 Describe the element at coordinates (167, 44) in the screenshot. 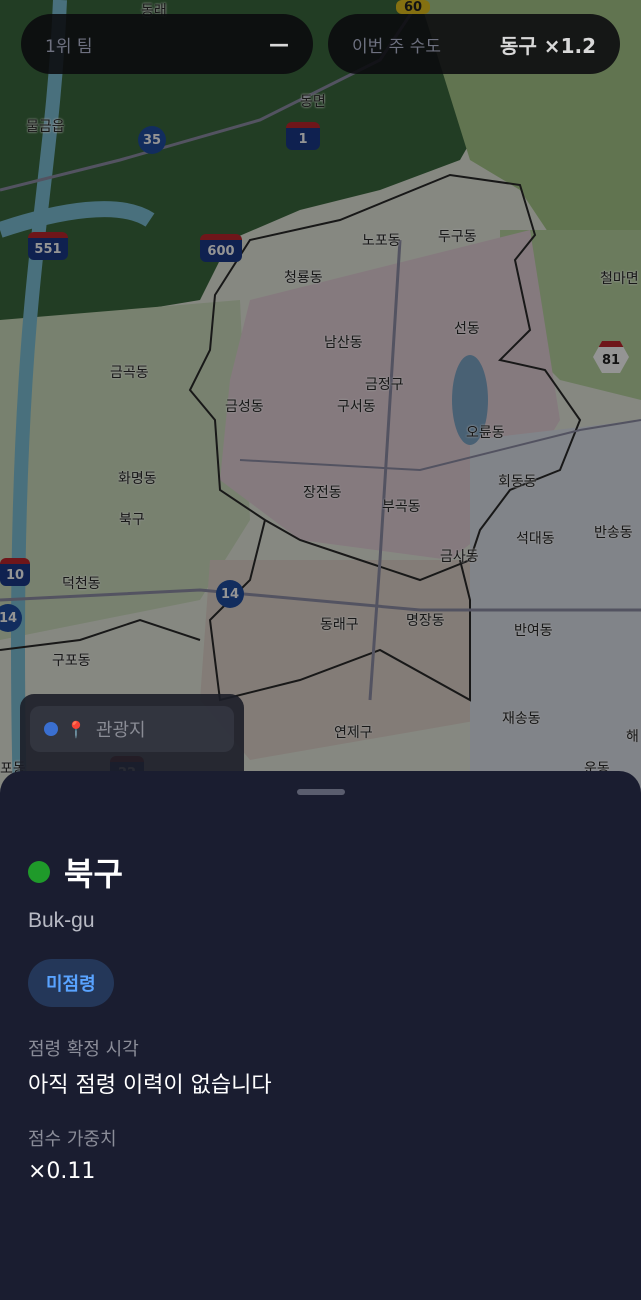

I see `top-team-pill: 1위 팀 —` at that location.